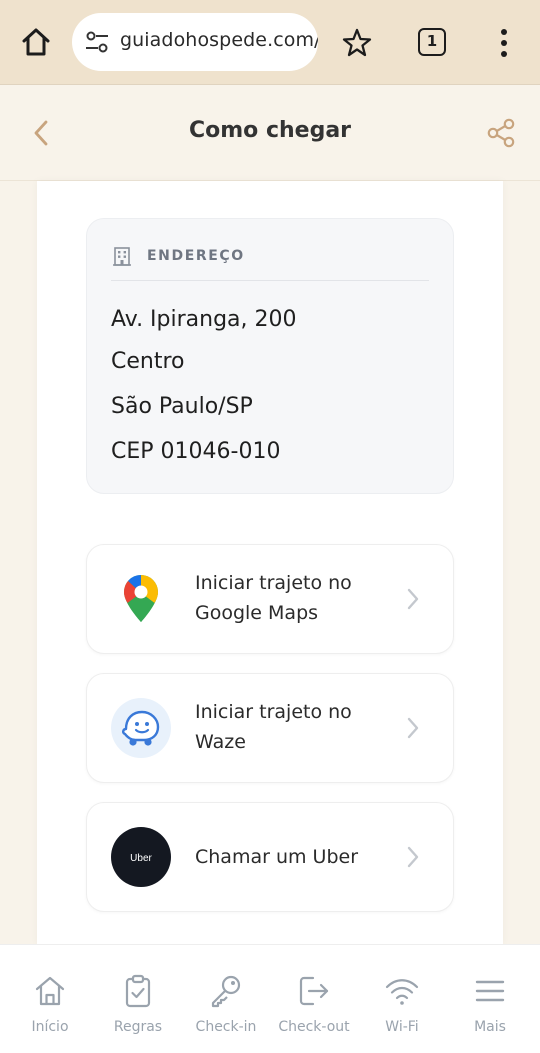 The height and width of the screenshot is (1053, 540). I want to click on address-neighborhood: Centro, so click(148, 361).